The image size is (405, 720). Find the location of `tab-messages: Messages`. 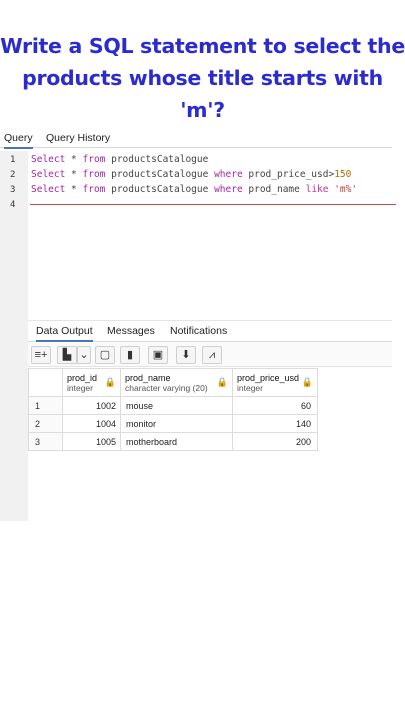

tab-messages: Messages is located at coordinates (131, 331).